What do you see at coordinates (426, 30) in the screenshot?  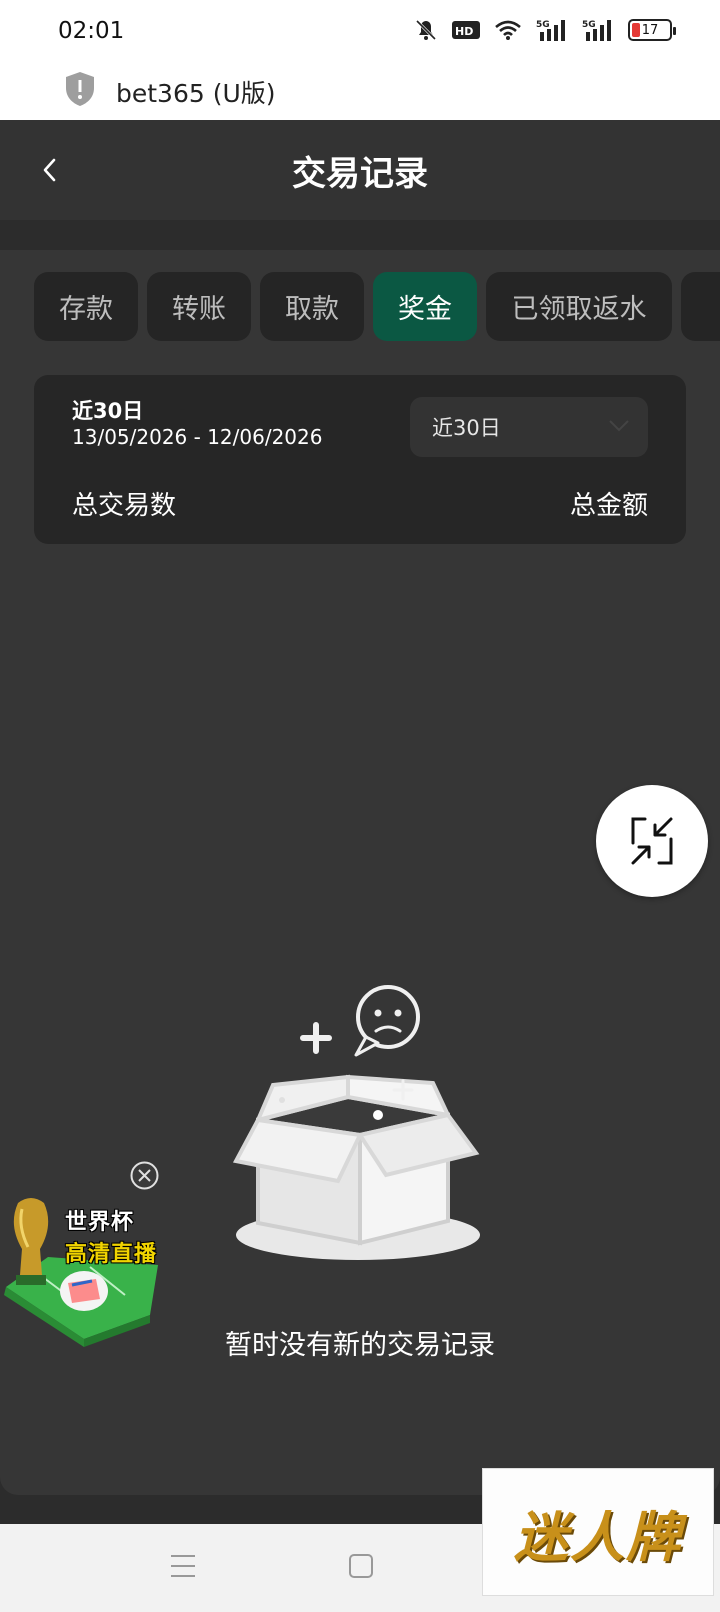 I see `mute-icon` at bounding box center [426, 30].